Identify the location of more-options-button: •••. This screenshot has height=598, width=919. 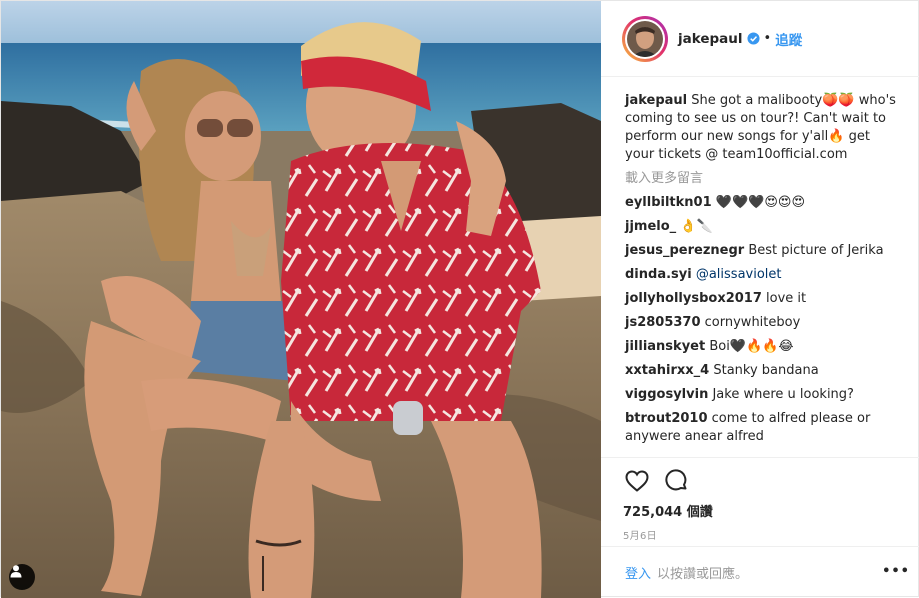
(896, 571).